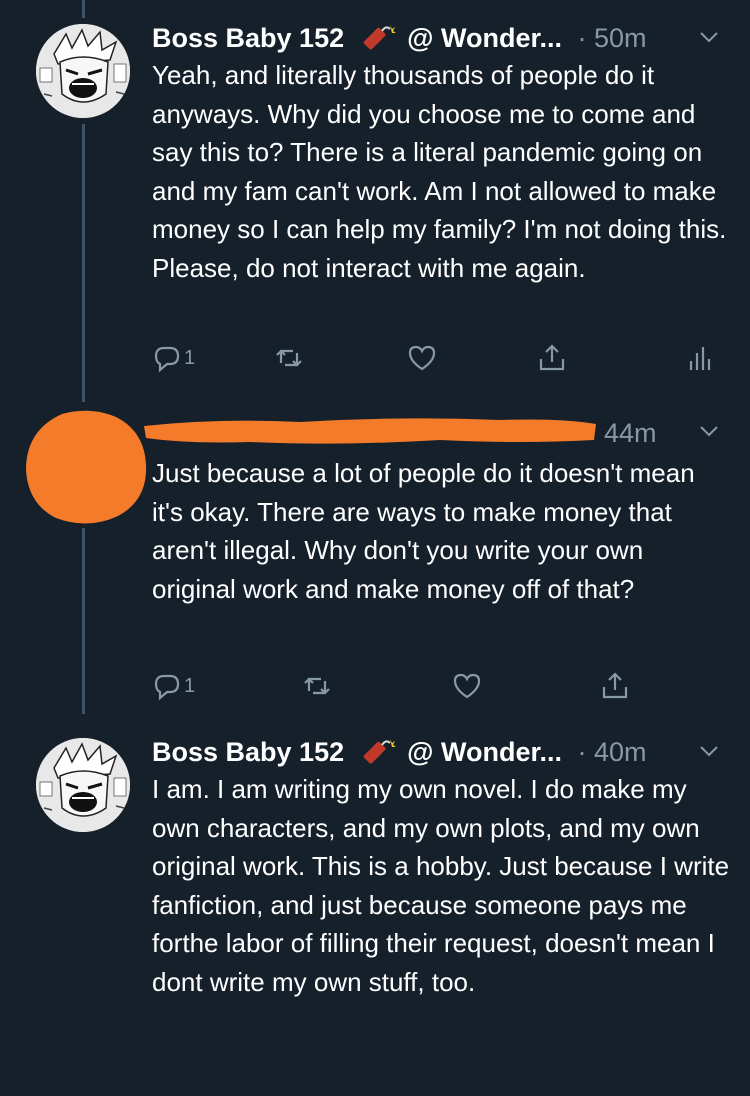 This screenshot has width=750, height=1096. What do you see at coordinates (86, 467) in the screenshot?
I see `redacted-avatar` at bounding box center [86, 467].